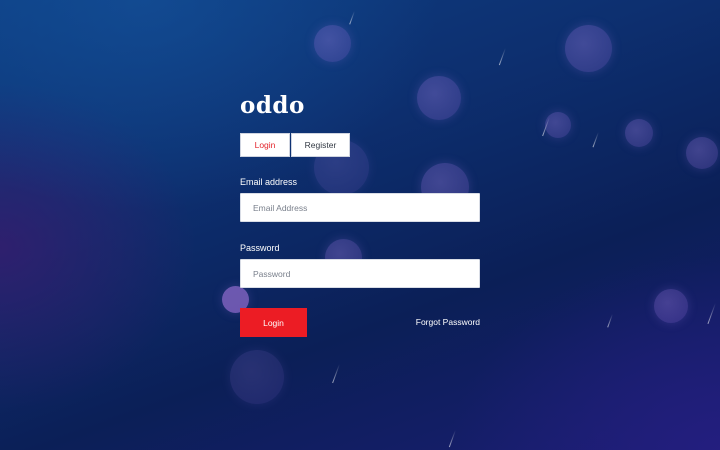 The width and height of the screenshot is (720, 450). Describe the element at coordinates (272, 105) in the screenshot. I see `brand-logo: oddo` at that location.